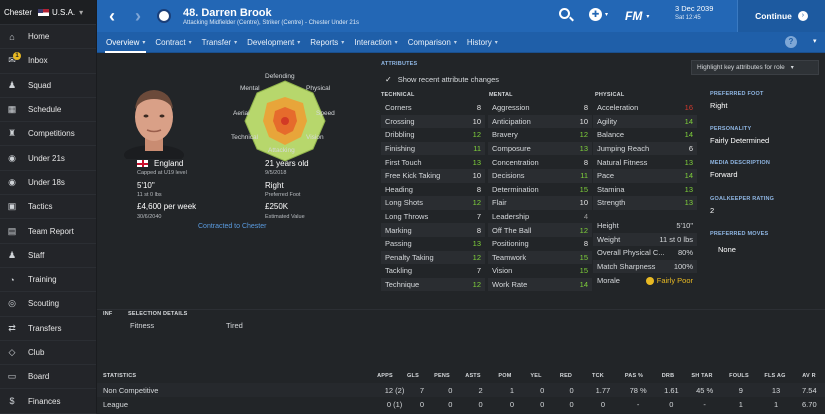  What do you see at coordinates (540, 271) in the screenshot?
I see `attribute-row: Vision 15` at bounding box center [540, 271].